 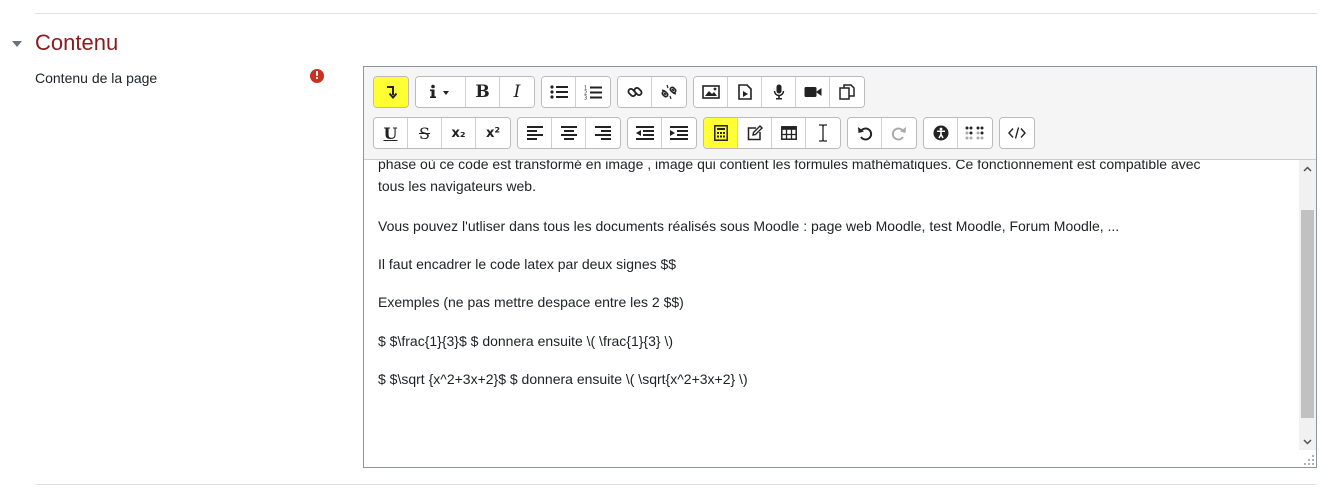 I want to click on strikethrough-icon: S, so click(x=424, y=133).